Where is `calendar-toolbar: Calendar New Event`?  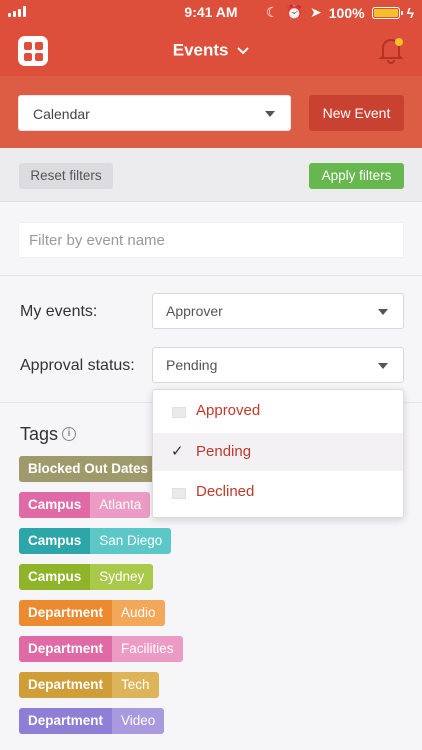 calendar-toolbar: Calendar New Event is located at coordinates (211, 112).